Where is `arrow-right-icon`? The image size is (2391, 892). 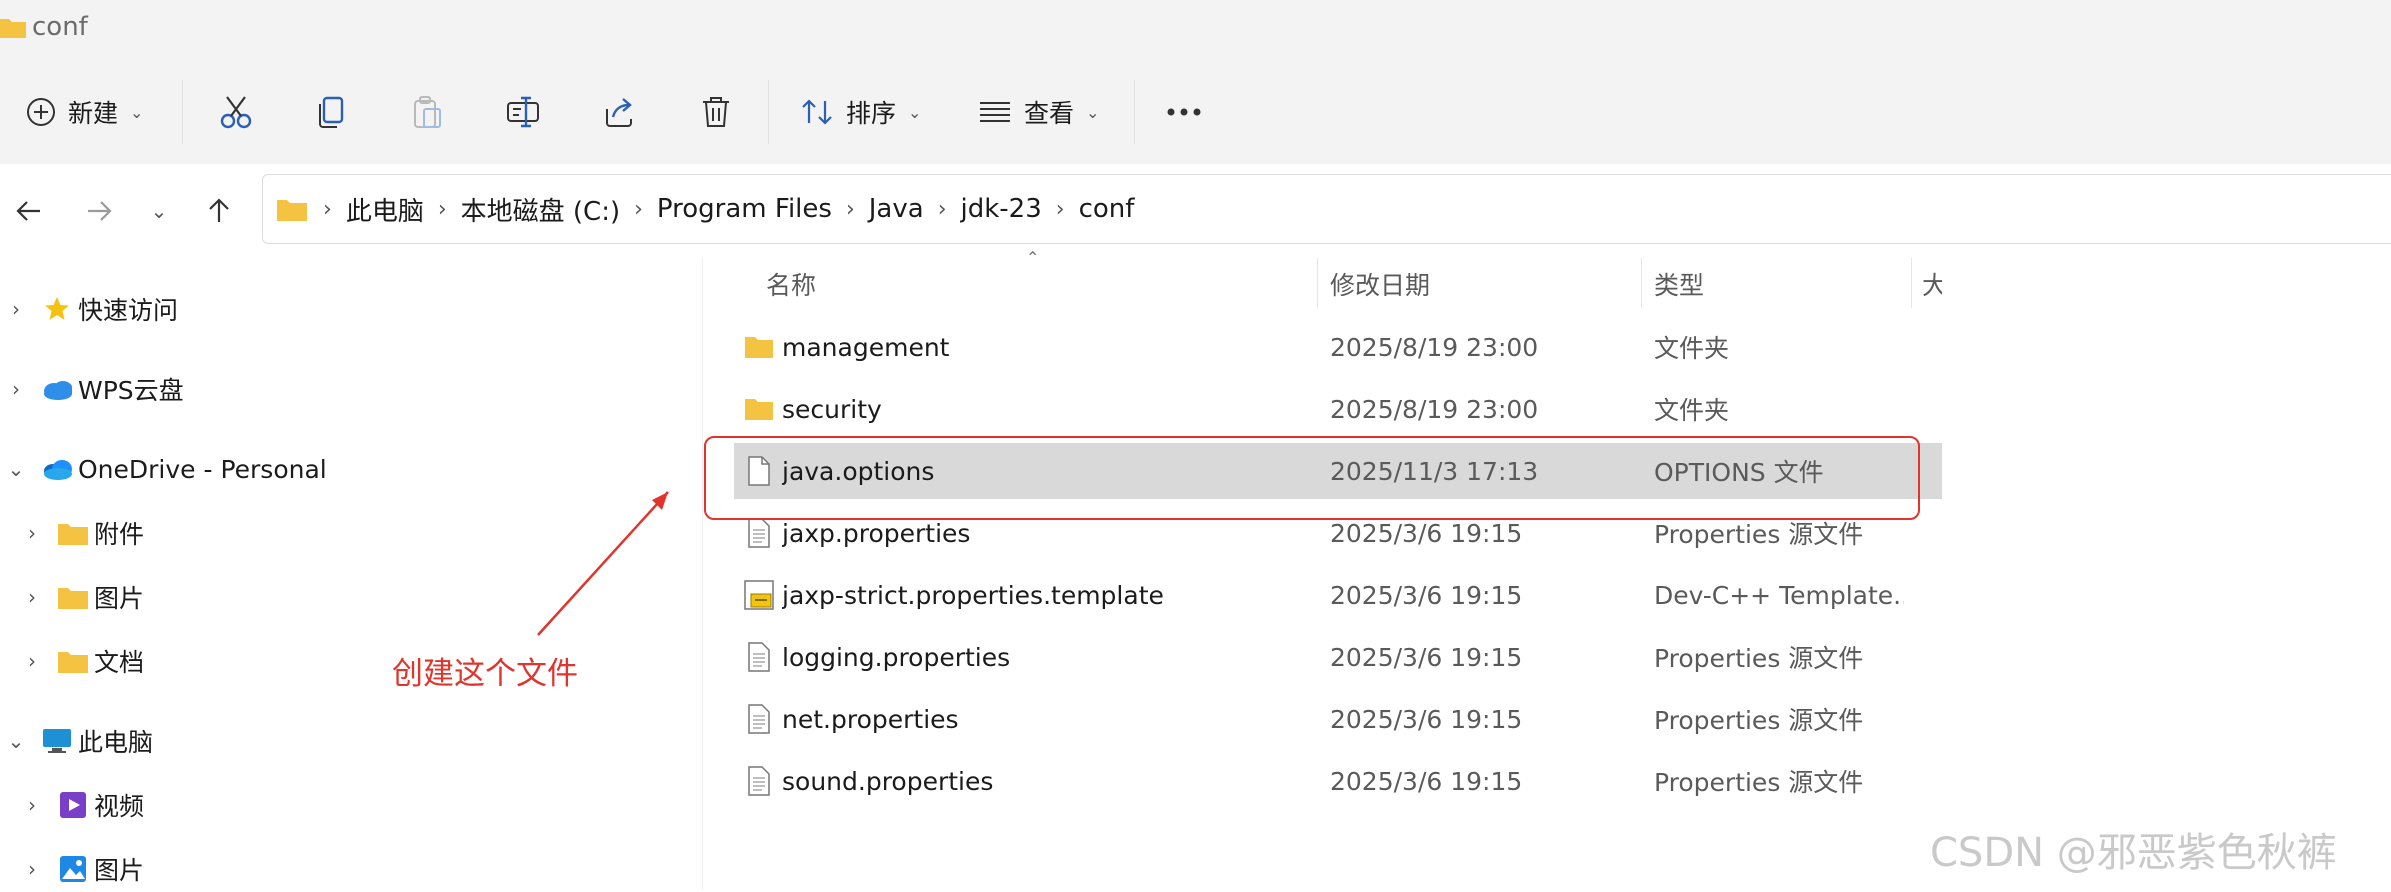
arrow-right-icon is located at coordinates (100, 211).